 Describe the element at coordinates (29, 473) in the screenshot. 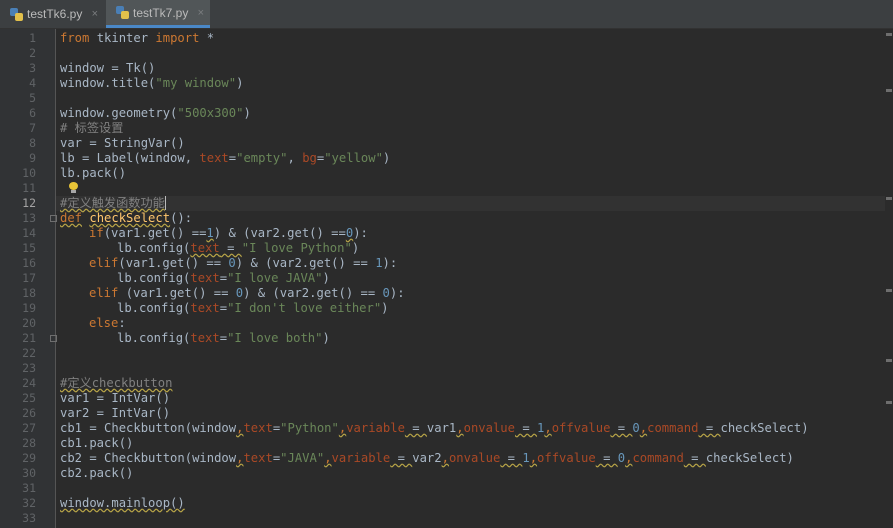

I see `line-number: 30` at that location.